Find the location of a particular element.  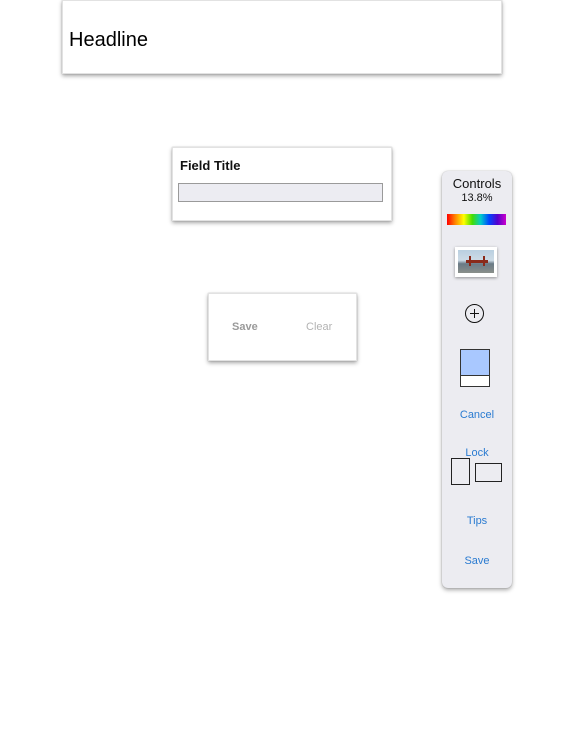

landscape-orientation-icon is located at coordinates (488, 472).